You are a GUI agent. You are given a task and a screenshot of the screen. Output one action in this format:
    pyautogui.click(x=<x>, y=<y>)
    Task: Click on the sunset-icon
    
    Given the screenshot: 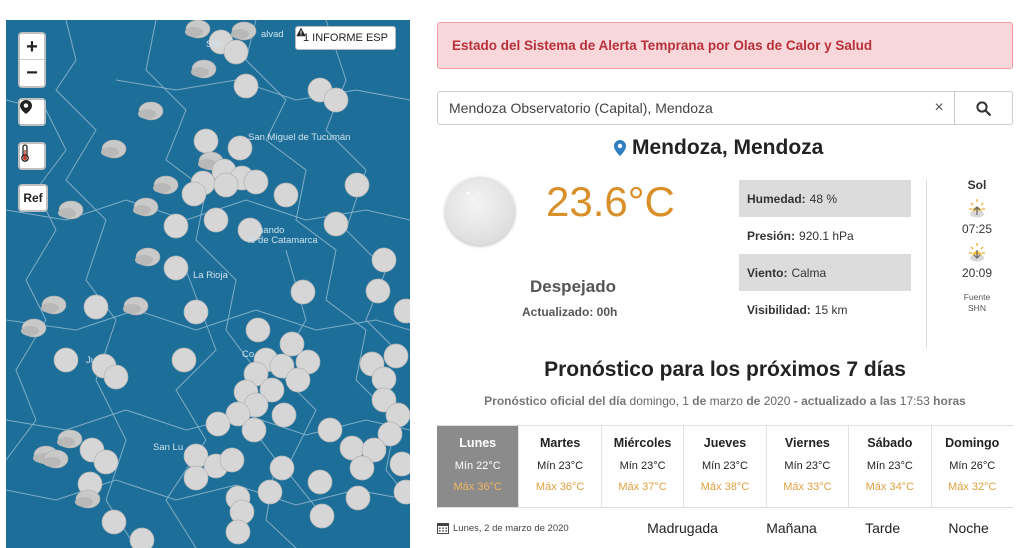 What is the action you would take?
    pyautogui.click(x=977, y=253)
    